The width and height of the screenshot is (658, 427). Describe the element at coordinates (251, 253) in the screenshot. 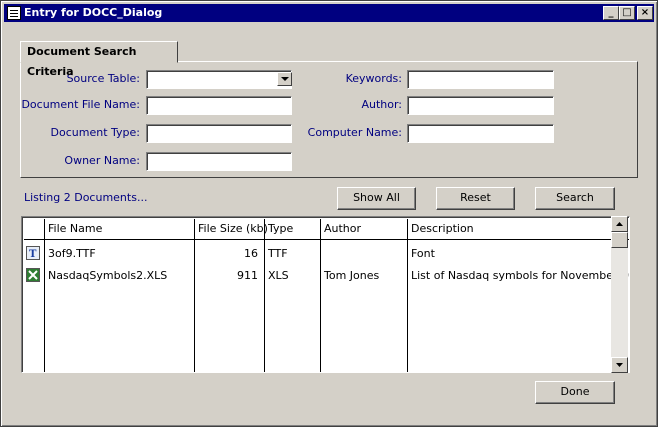

I see `cell-file-size: 16` at that location.